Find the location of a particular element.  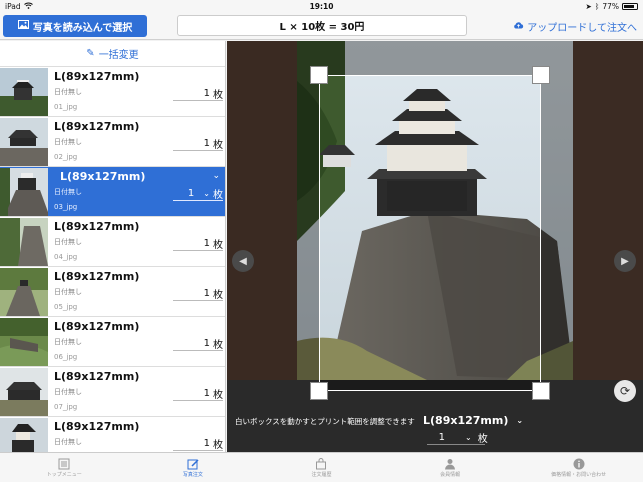

tab-label: トップメニュー is located at coordinates (64, 474).